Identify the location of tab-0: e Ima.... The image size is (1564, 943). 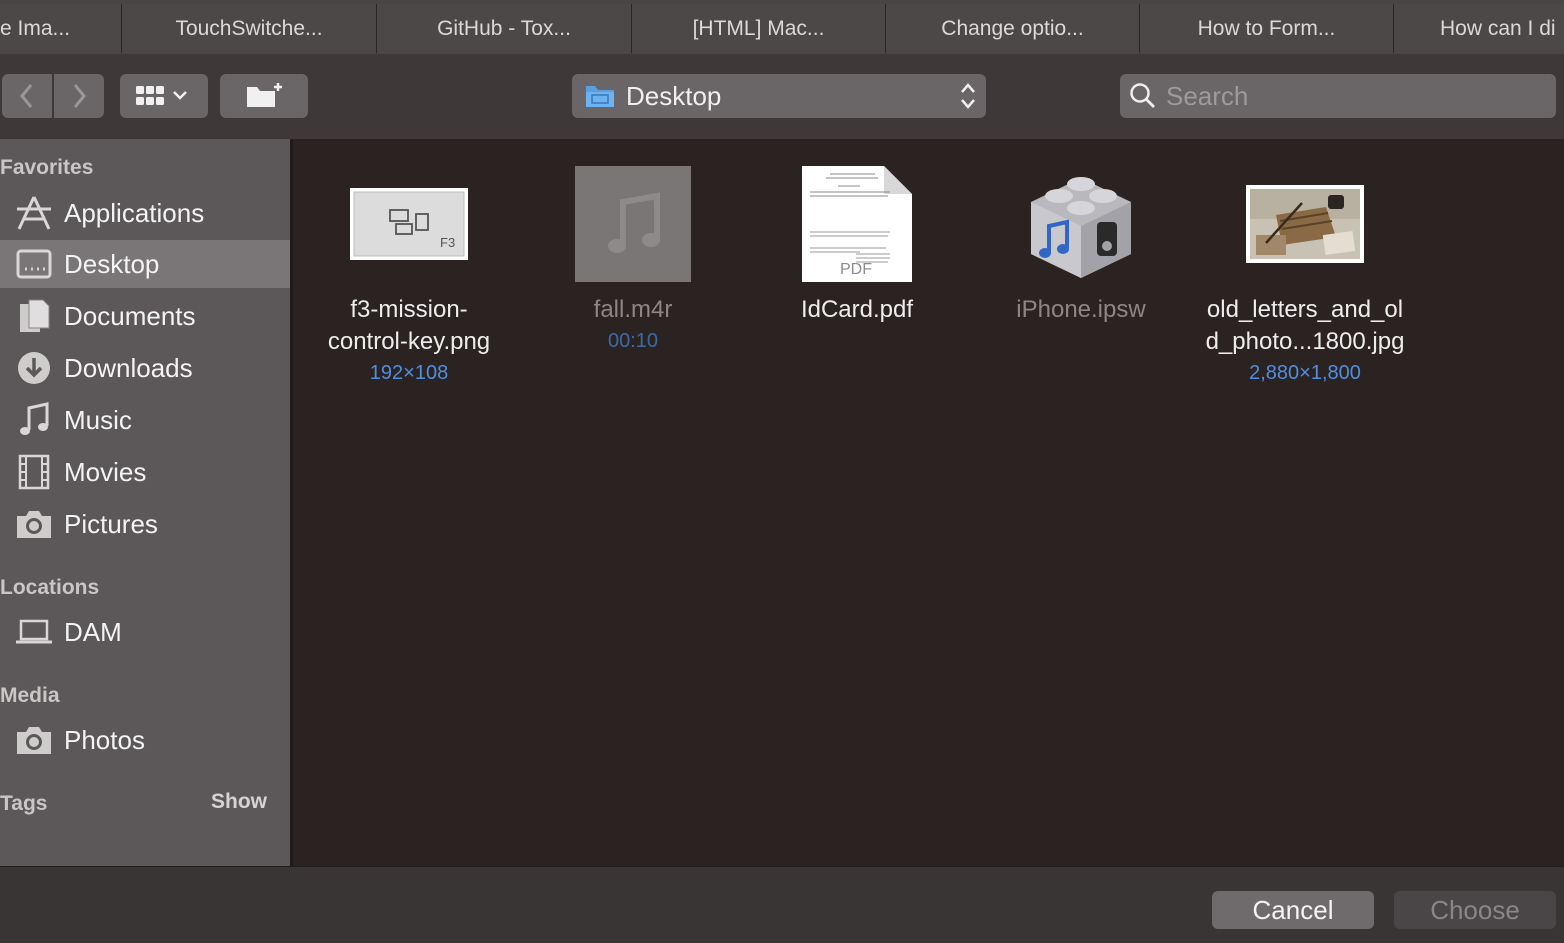
(60, 28).